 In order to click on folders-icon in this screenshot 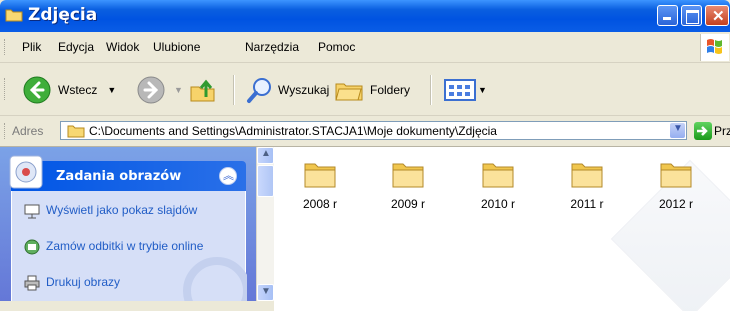, I will do `click(349, 92)`.